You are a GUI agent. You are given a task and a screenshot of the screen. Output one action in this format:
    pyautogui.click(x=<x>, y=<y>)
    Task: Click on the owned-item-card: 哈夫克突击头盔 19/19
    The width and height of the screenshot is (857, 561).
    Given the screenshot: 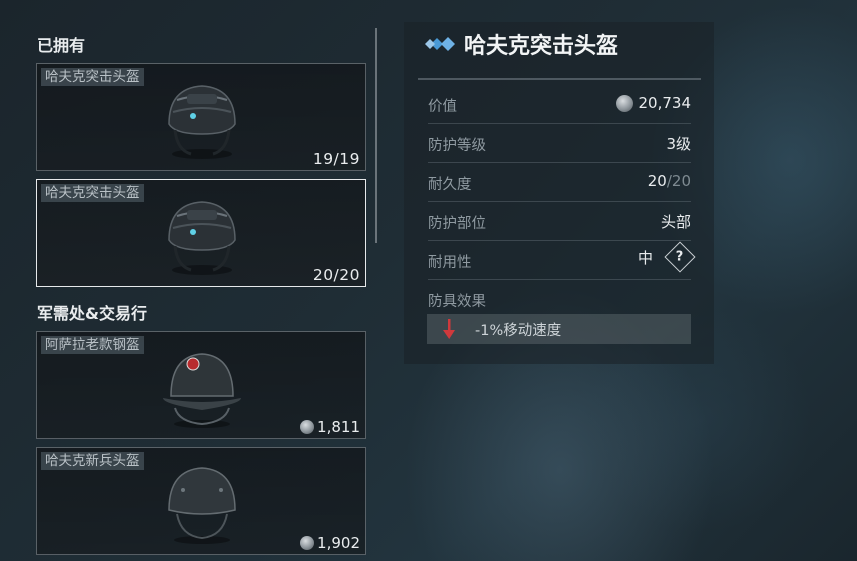 What is the action you would take?
    pyautogui.click(x=201, y=117)
    